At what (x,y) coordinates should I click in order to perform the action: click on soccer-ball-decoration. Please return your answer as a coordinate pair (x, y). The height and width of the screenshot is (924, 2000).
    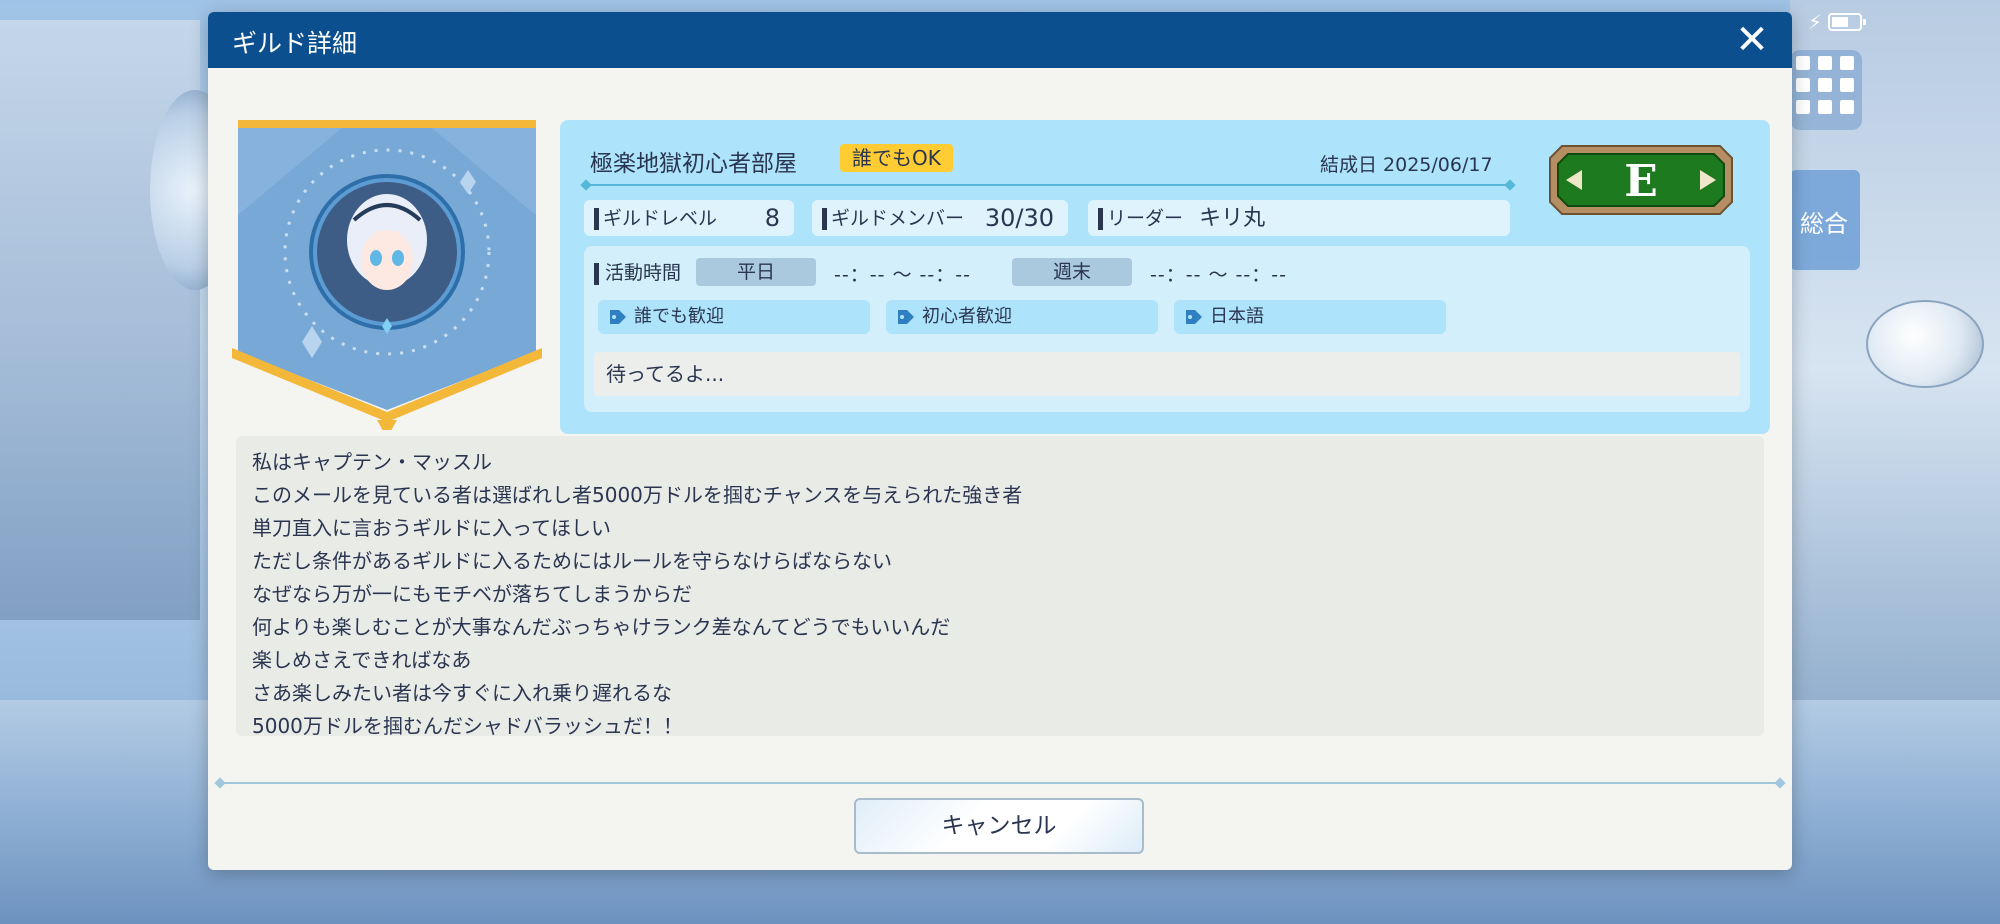
    Looking at the image, I should click on (1925, 344).